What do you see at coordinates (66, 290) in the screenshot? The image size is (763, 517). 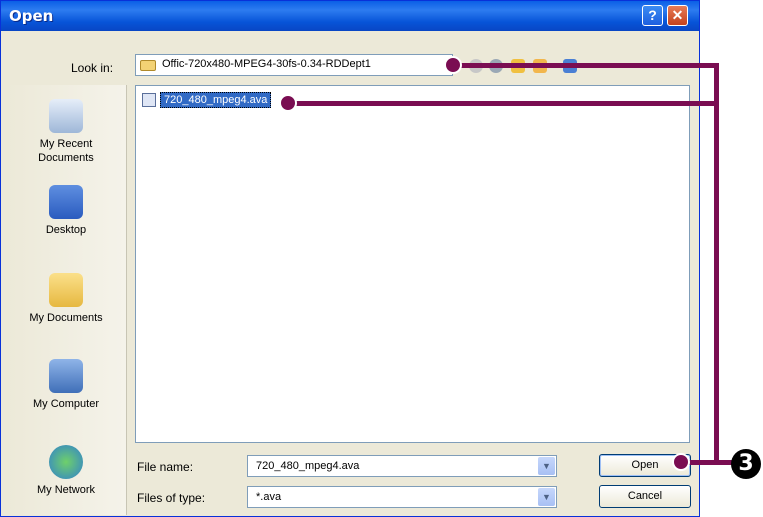 I see `my-documents-icon` at bounding box center [66, 290].